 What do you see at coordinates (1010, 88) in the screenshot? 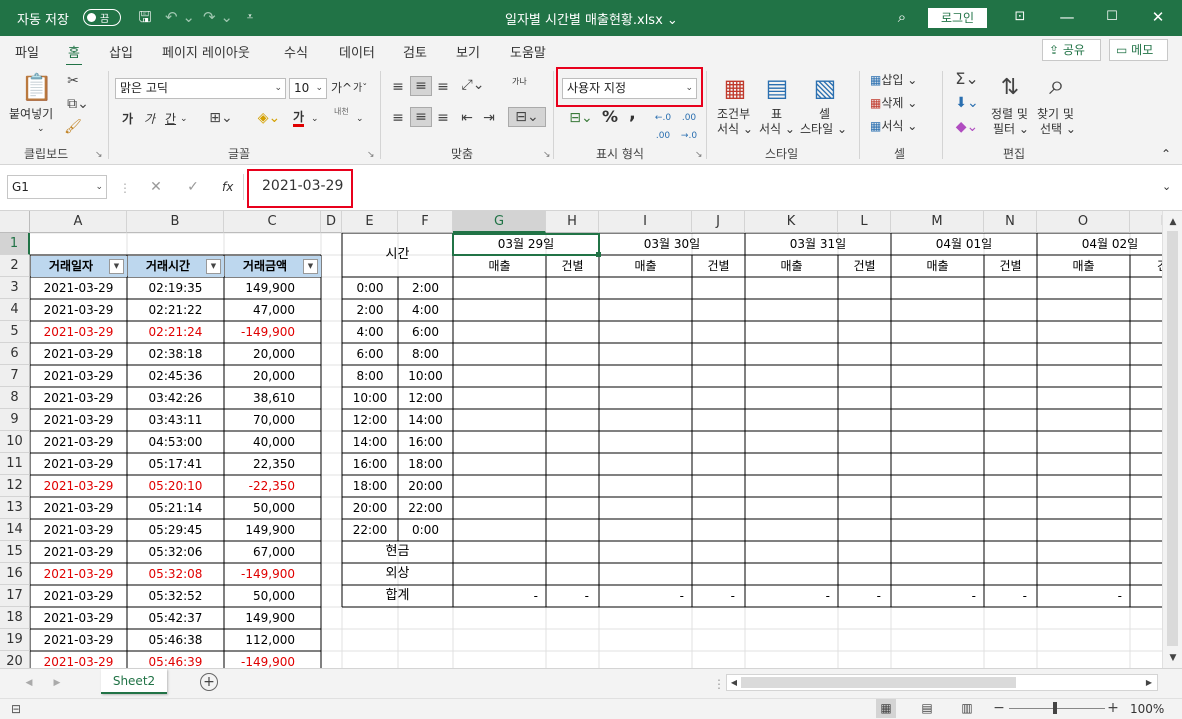
I see `sort-filter-icon: ⇅` at bounding box center [1010, 88].